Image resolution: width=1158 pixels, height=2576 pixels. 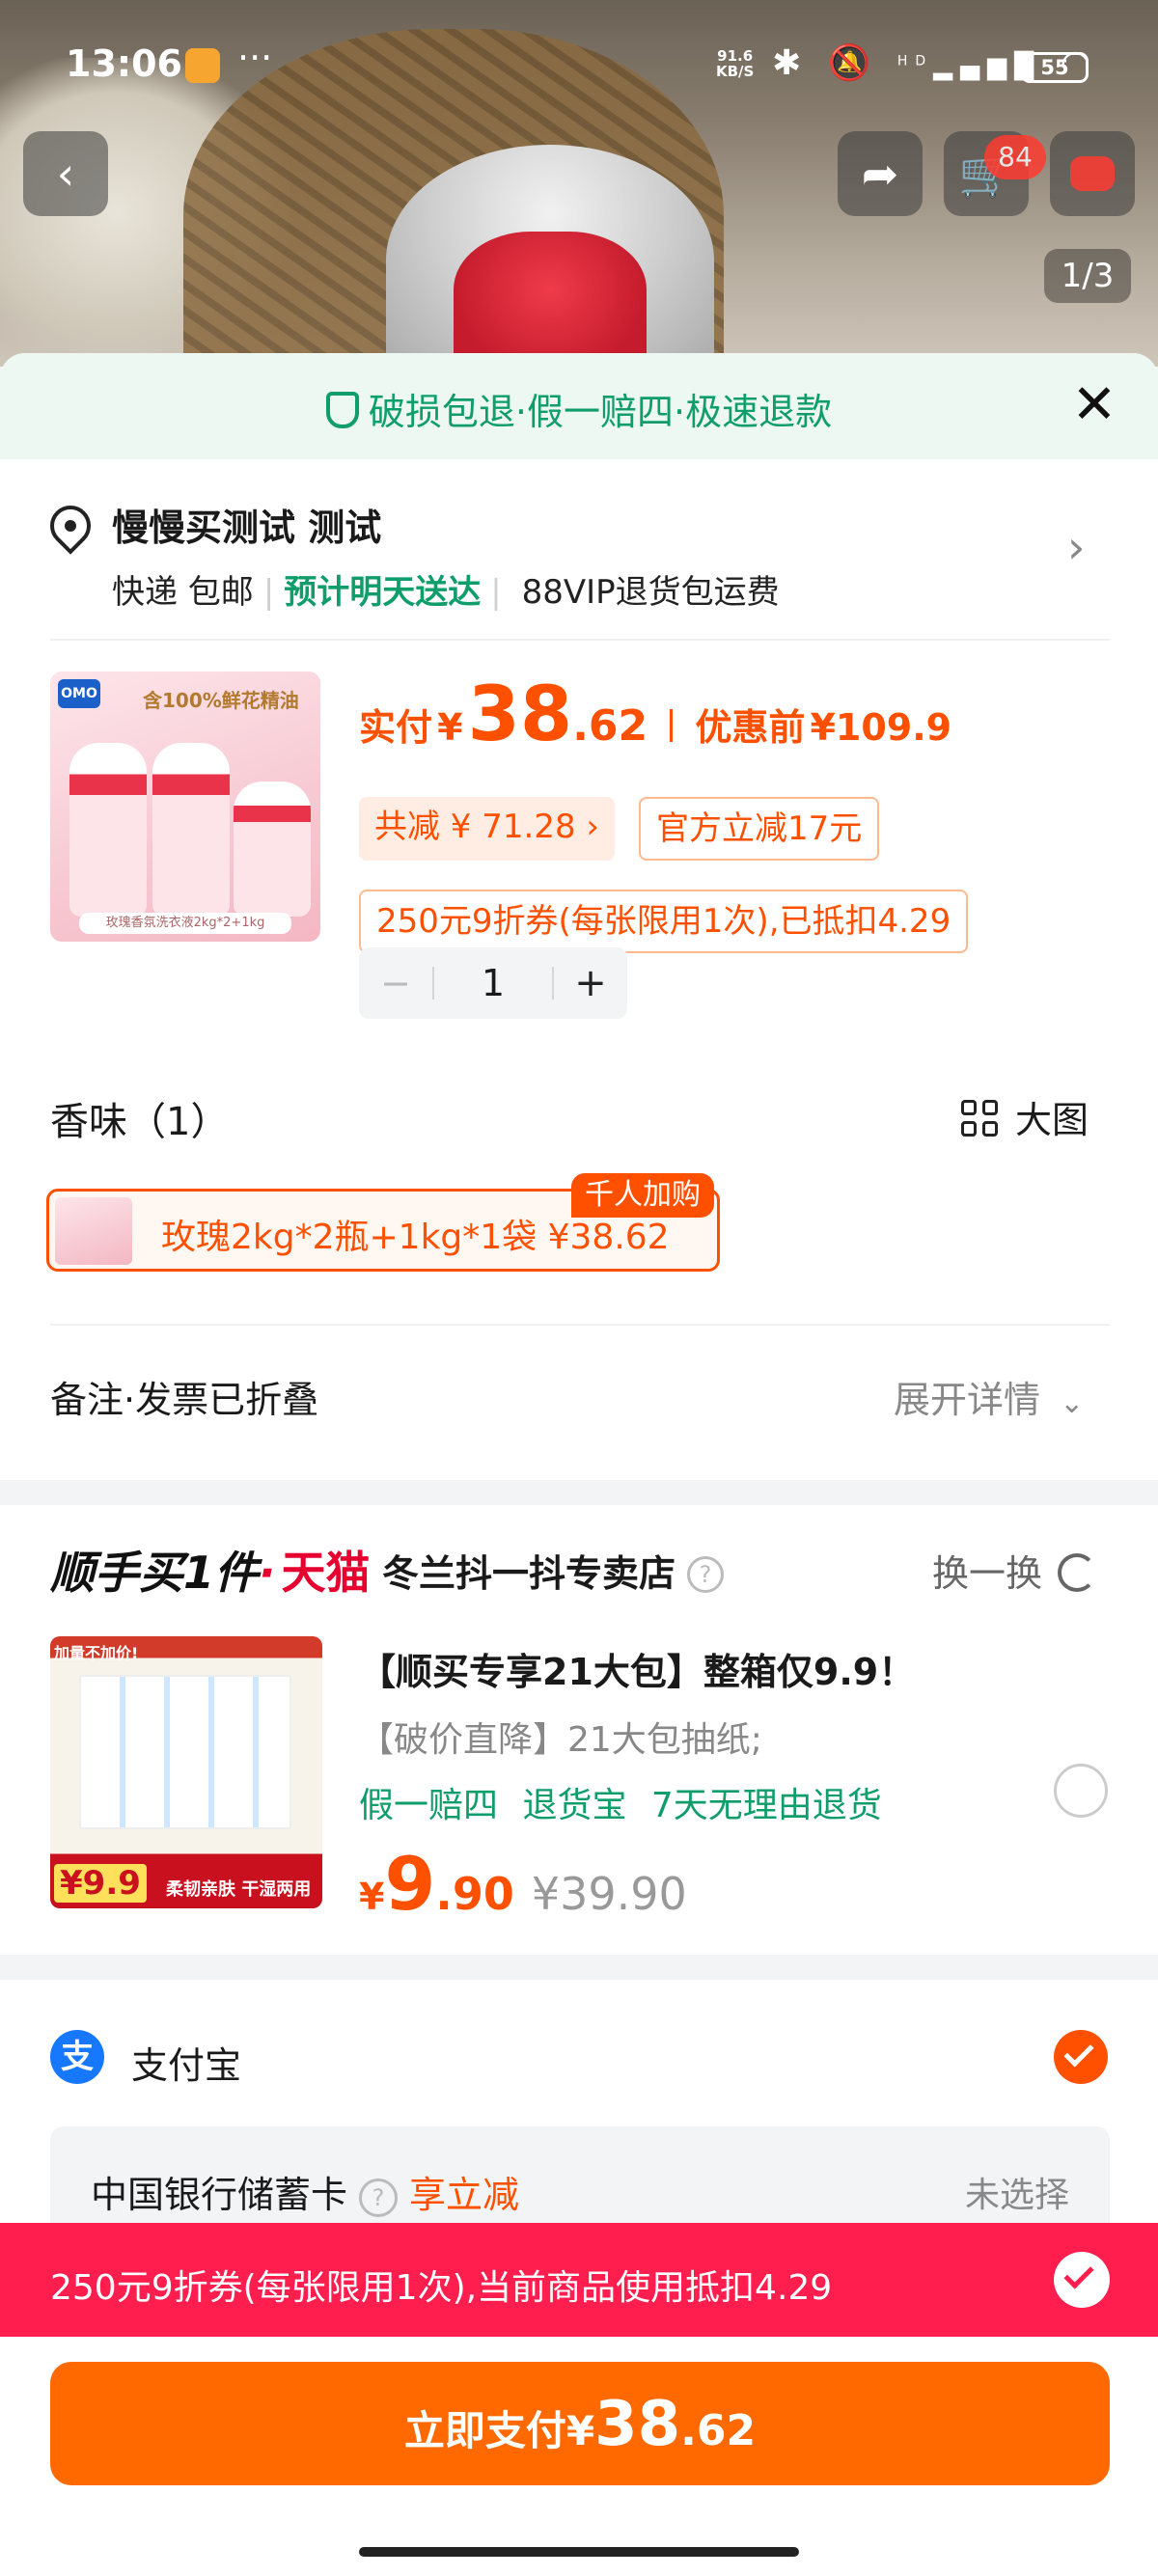 I want to click on chevron-down-icon: ⌄, so click(x=1072, y=1403).